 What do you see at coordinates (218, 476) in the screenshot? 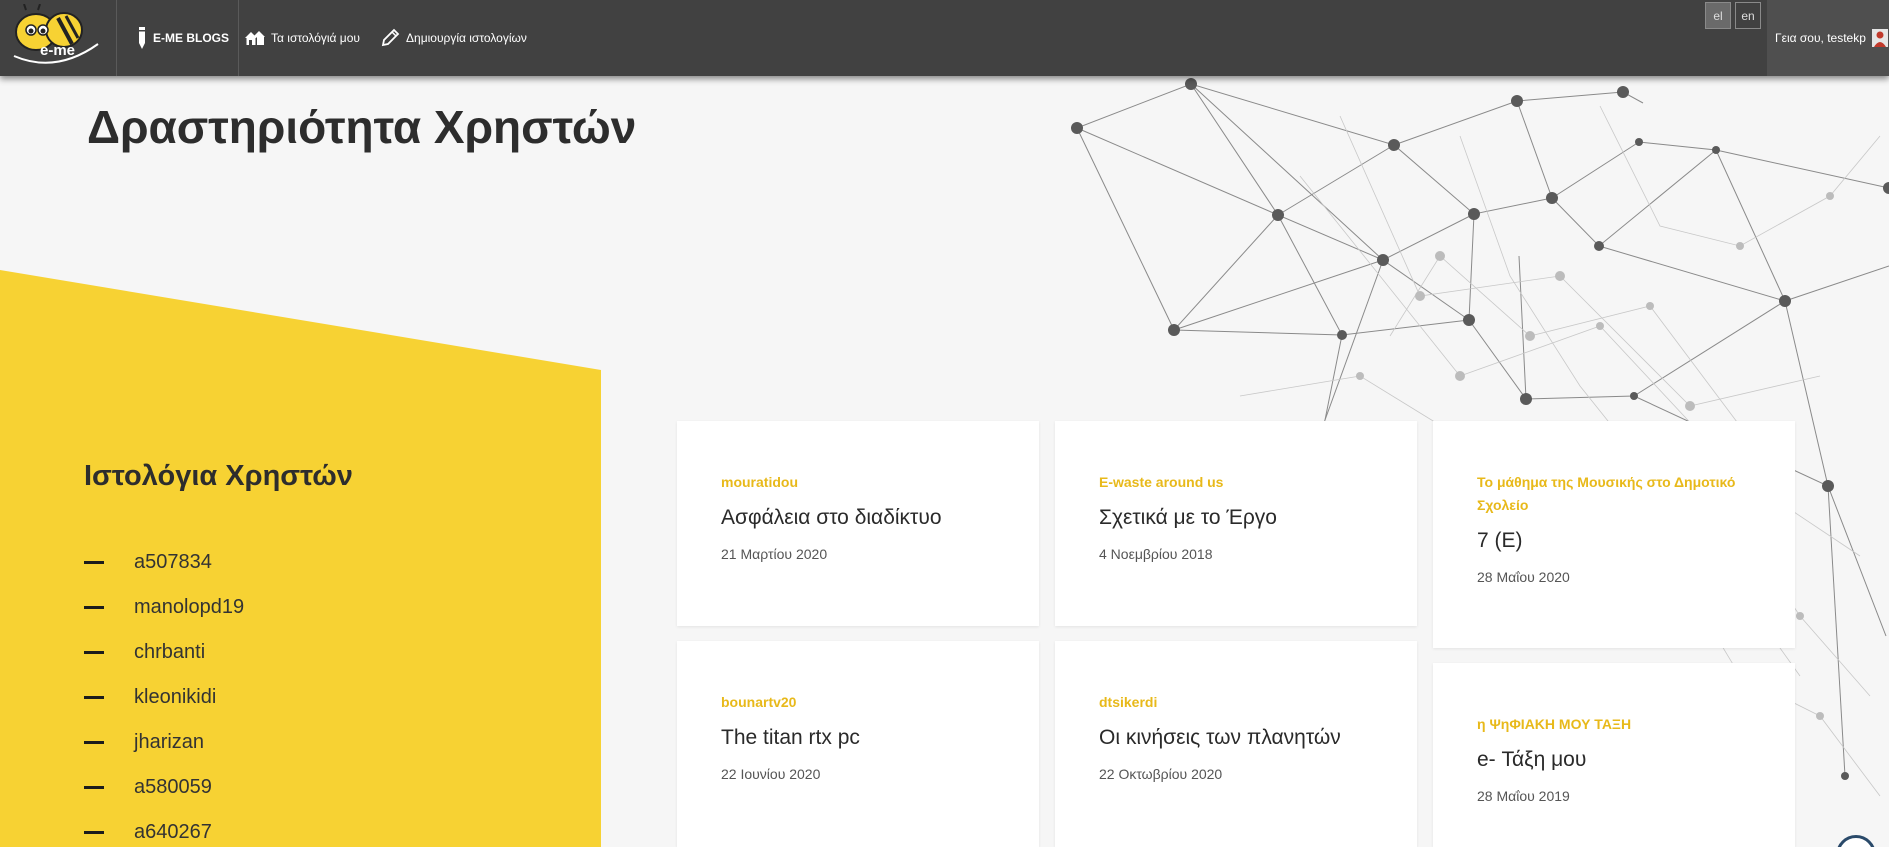
I see `users-blogs-heading: Ιστολόγια Χρηστών` at bounding box center [218, 476].